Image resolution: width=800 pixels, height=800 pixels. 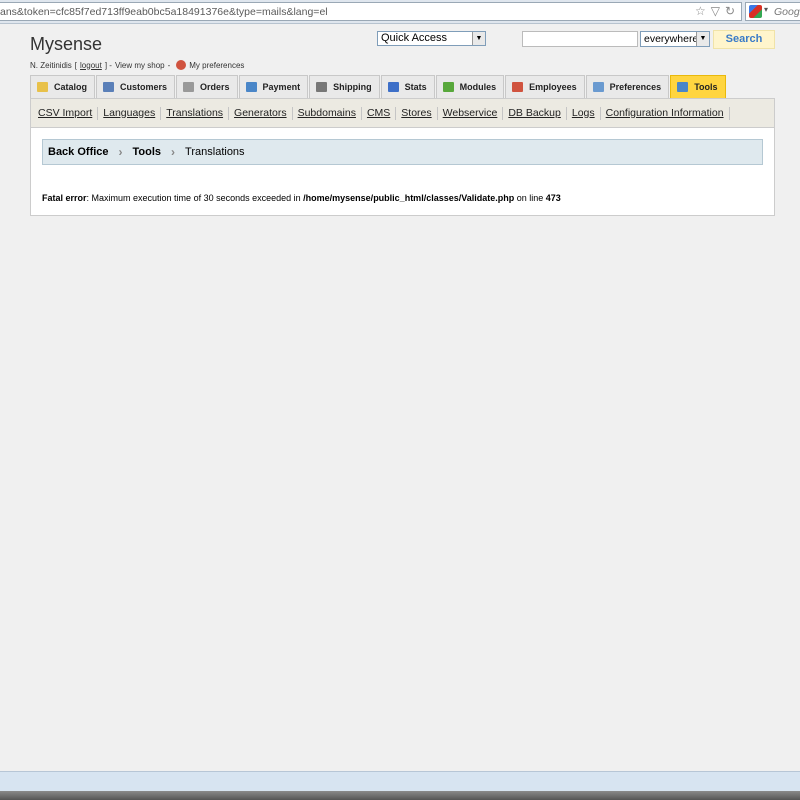 What do you see at coordinates (700, 11) in the screenshot?
I see `bookmark-star-icon: ☆` at bounding box center [700, 11].